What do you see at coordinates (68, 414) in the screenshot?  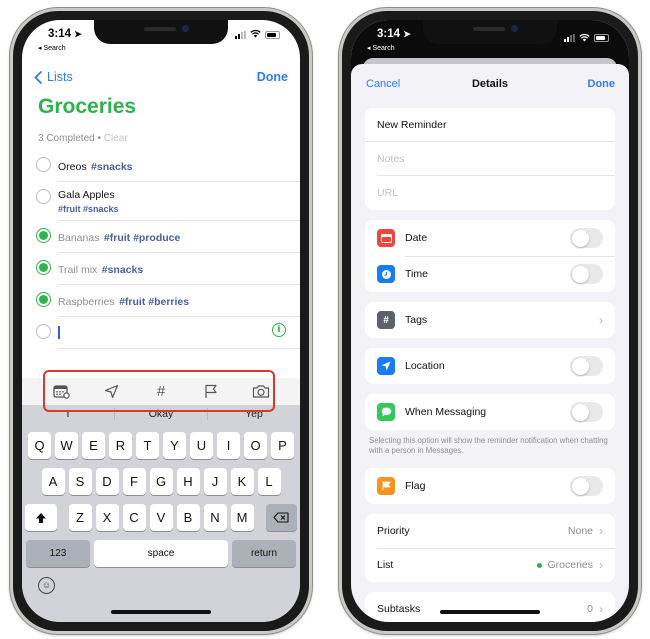 I see `suggestion: I` at bounding box center [68, 414].